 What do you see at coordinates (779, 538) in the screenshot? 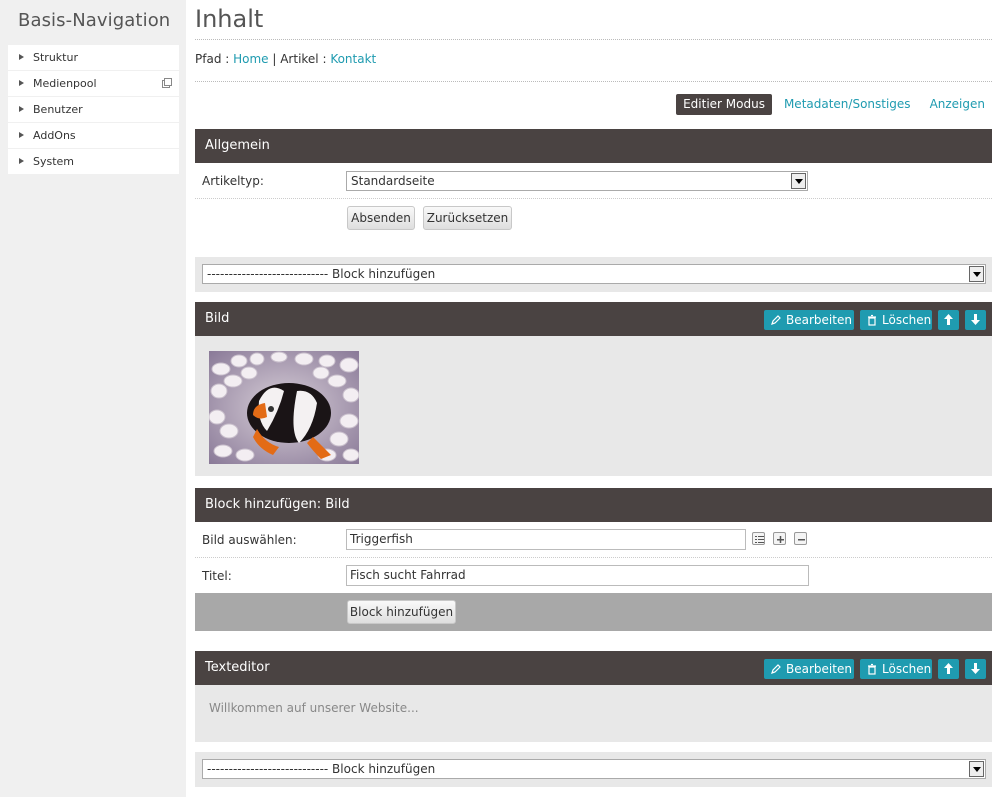
I see `plus-icon` at bounding box center [779, 538].